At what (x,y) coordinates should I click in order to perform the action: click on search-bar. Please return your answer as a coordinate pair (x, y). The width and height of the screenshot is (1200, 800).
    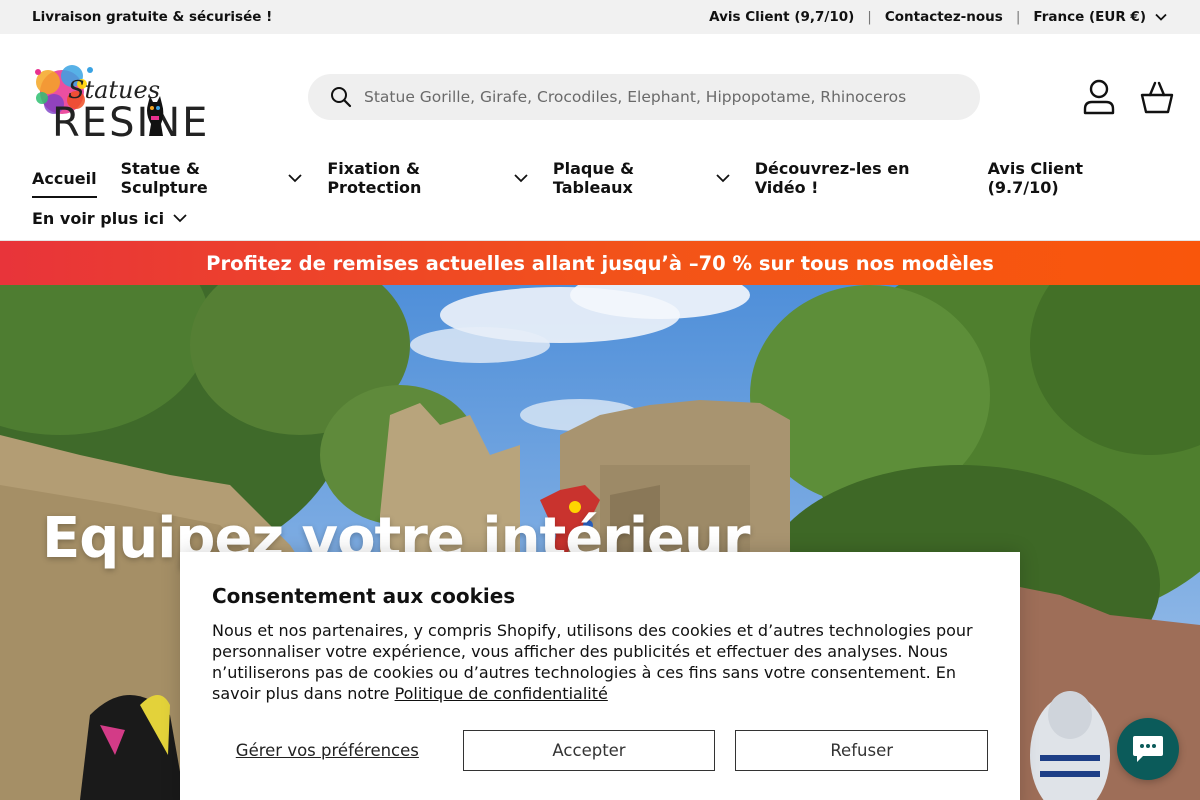
    Looking at the image, I should click on (644, 97).